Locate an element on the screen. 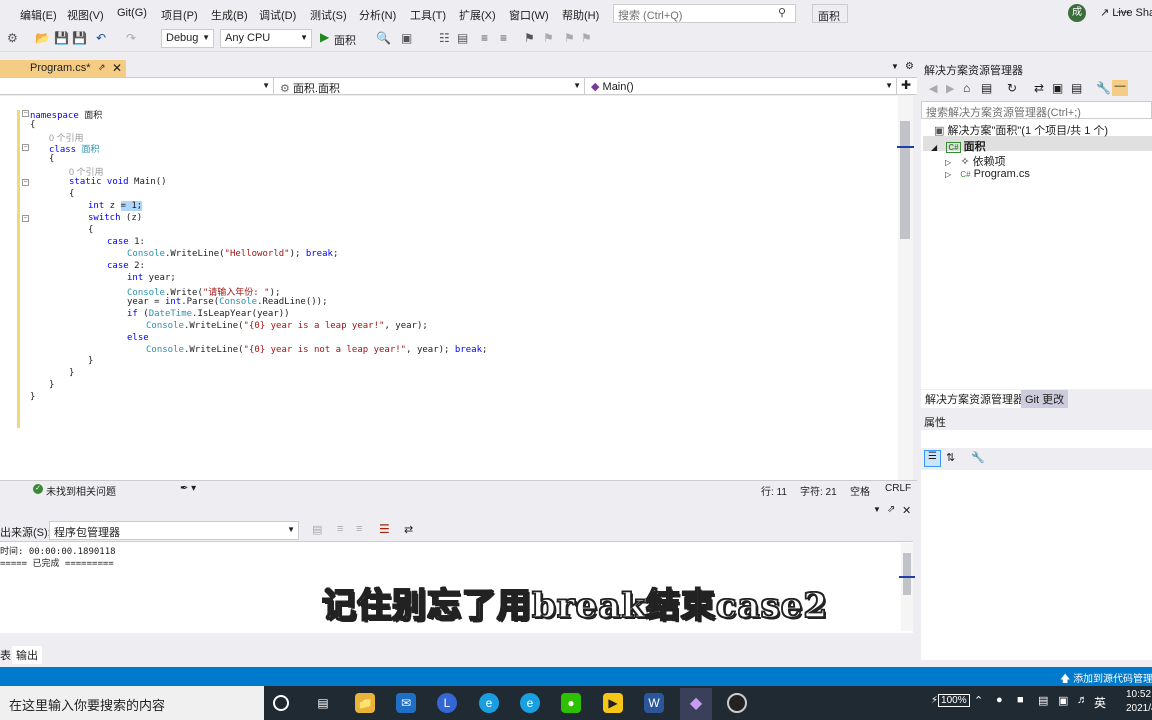 The width and height of the screenshot is (1152, 720). redo-icon: ↷ is located at coordinates (131, 38).